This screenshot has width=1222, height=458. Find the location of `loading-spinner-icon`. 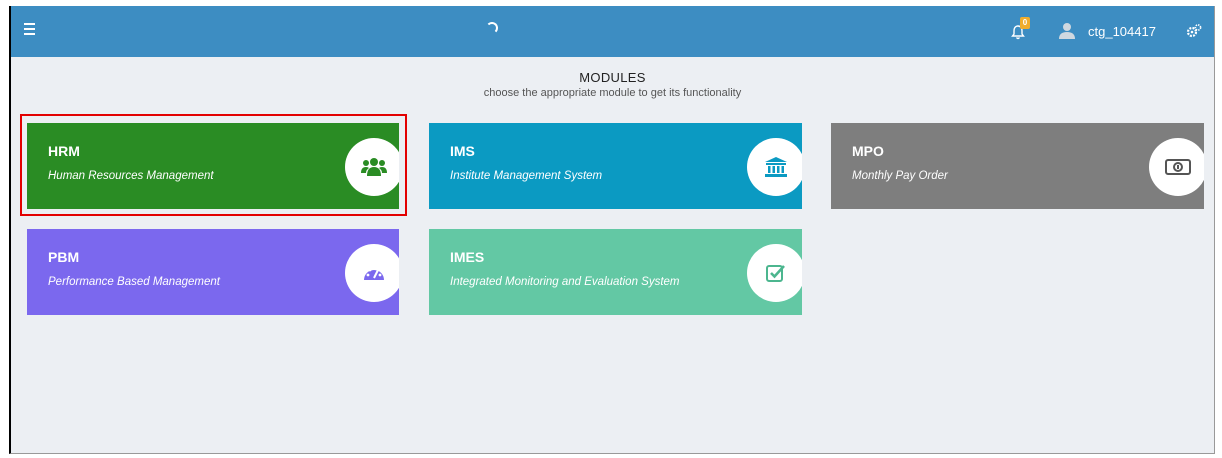

loading-spinner-icon is located at coordinates (492, 28).